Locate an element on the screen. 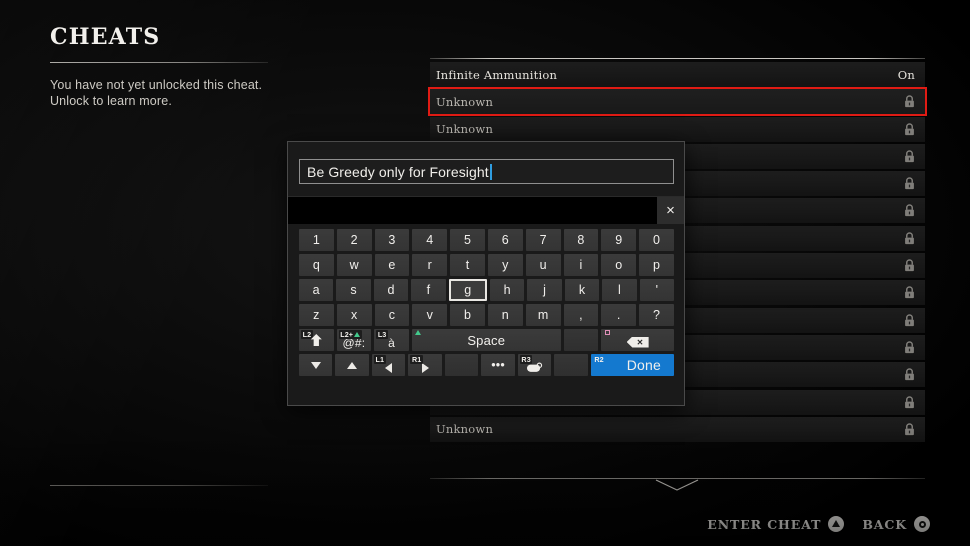  key: 9 is located at coordinates (619, 240).